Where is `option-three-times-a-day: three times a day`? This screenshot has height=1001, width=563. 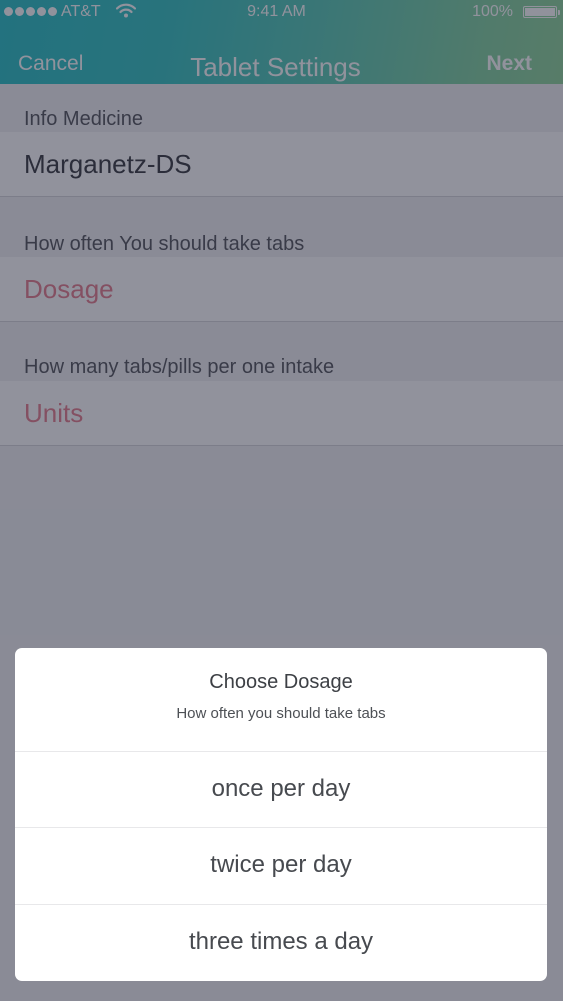 option-three-times-a-day: three times a day is located at coordinates (281, 942).